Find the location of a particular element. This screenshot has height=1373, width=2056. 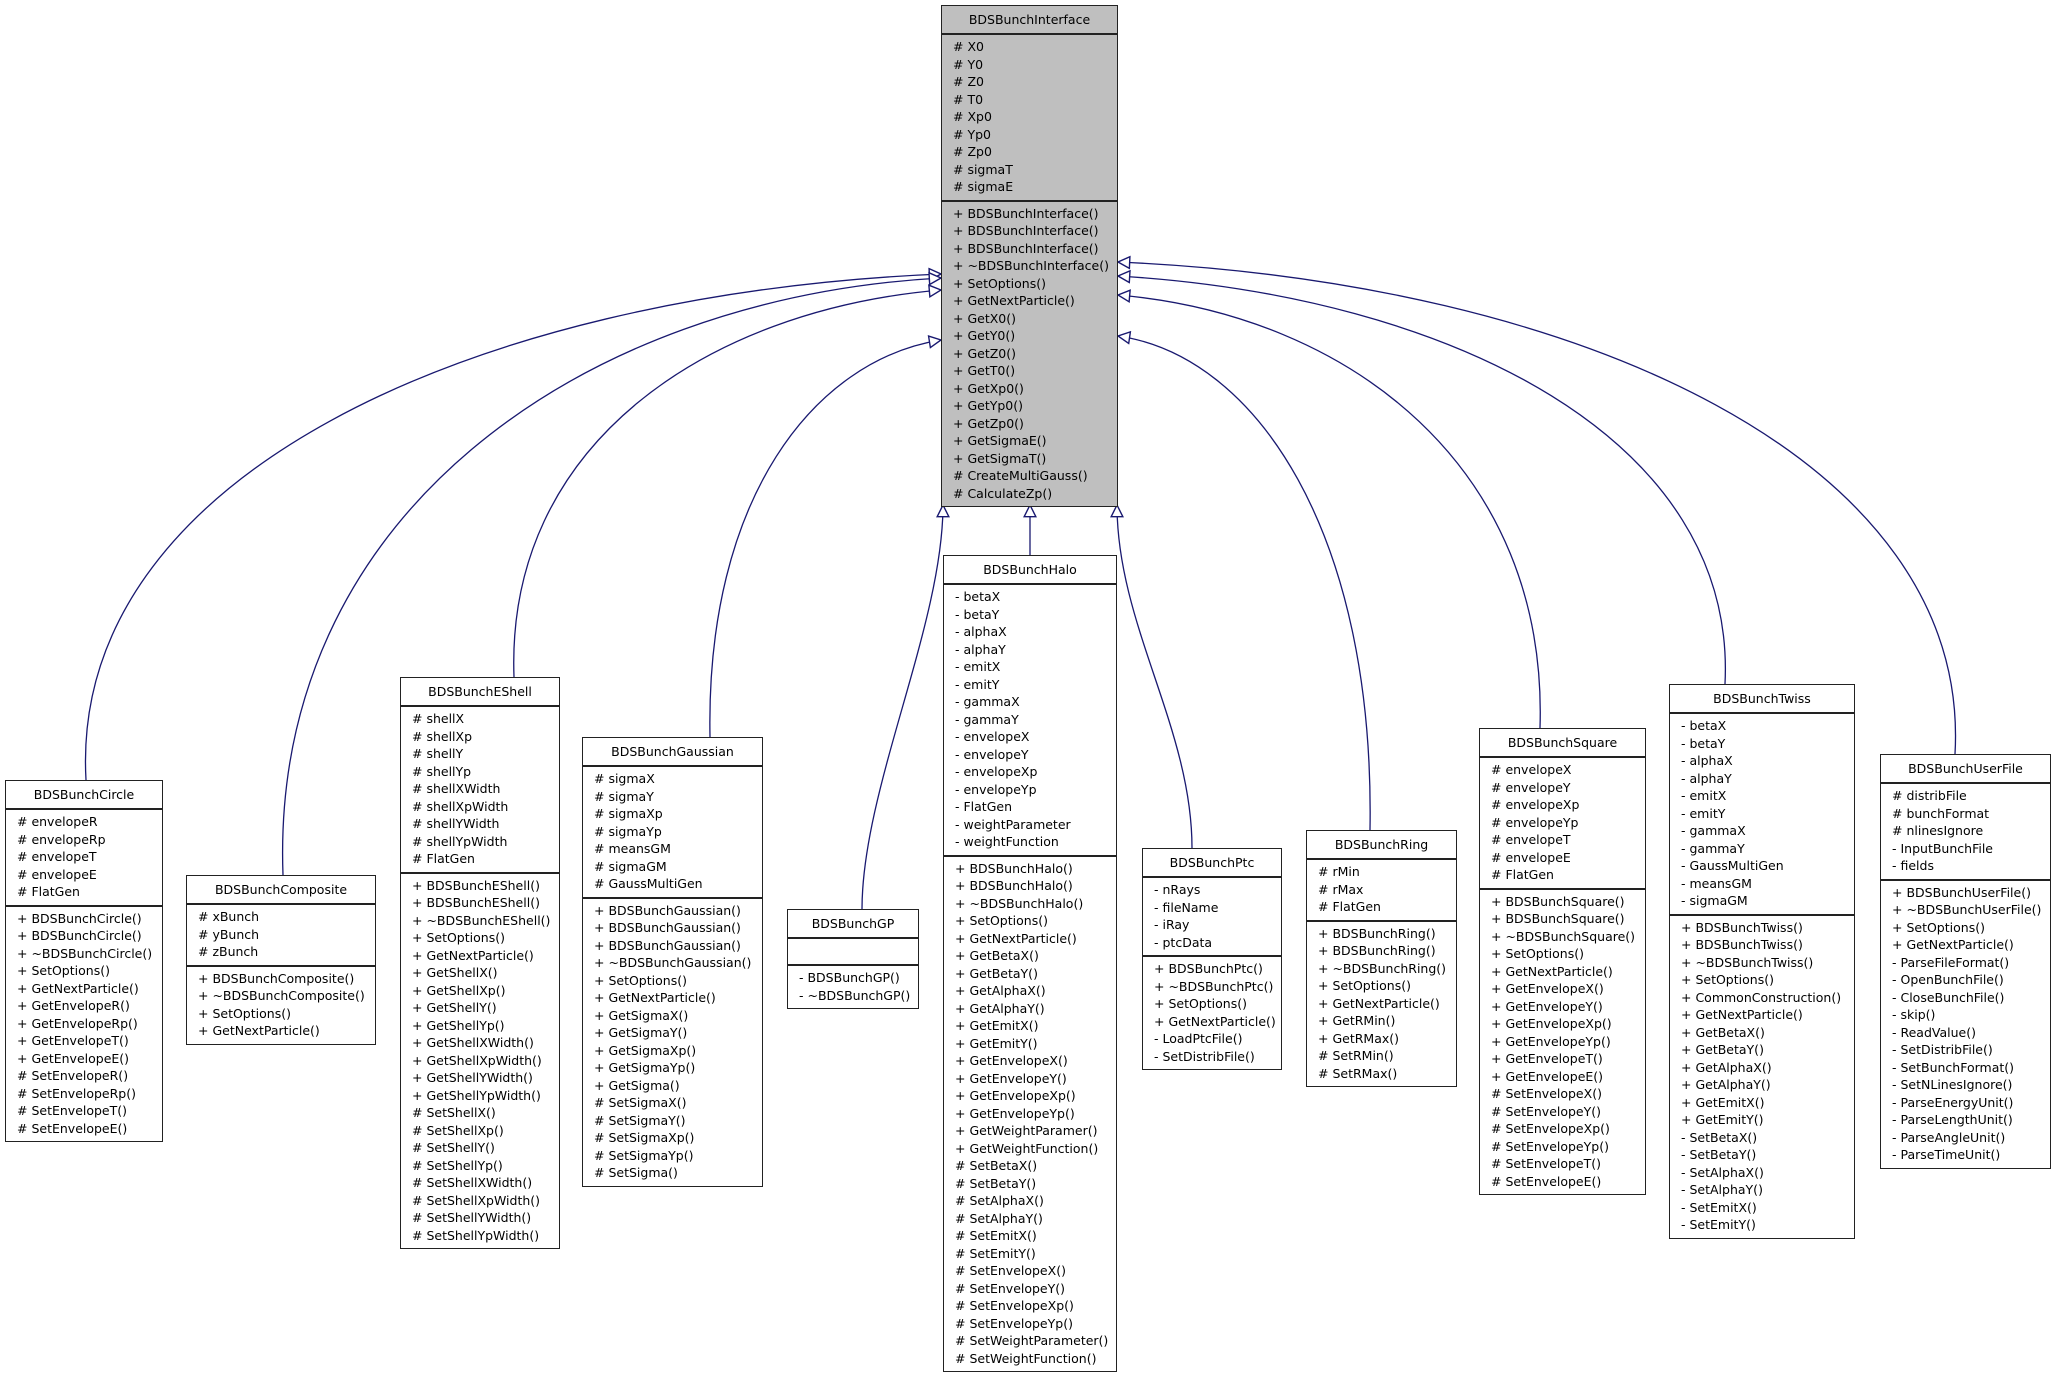

attribute: # shellXWidth is located at coordinates (456, 788).